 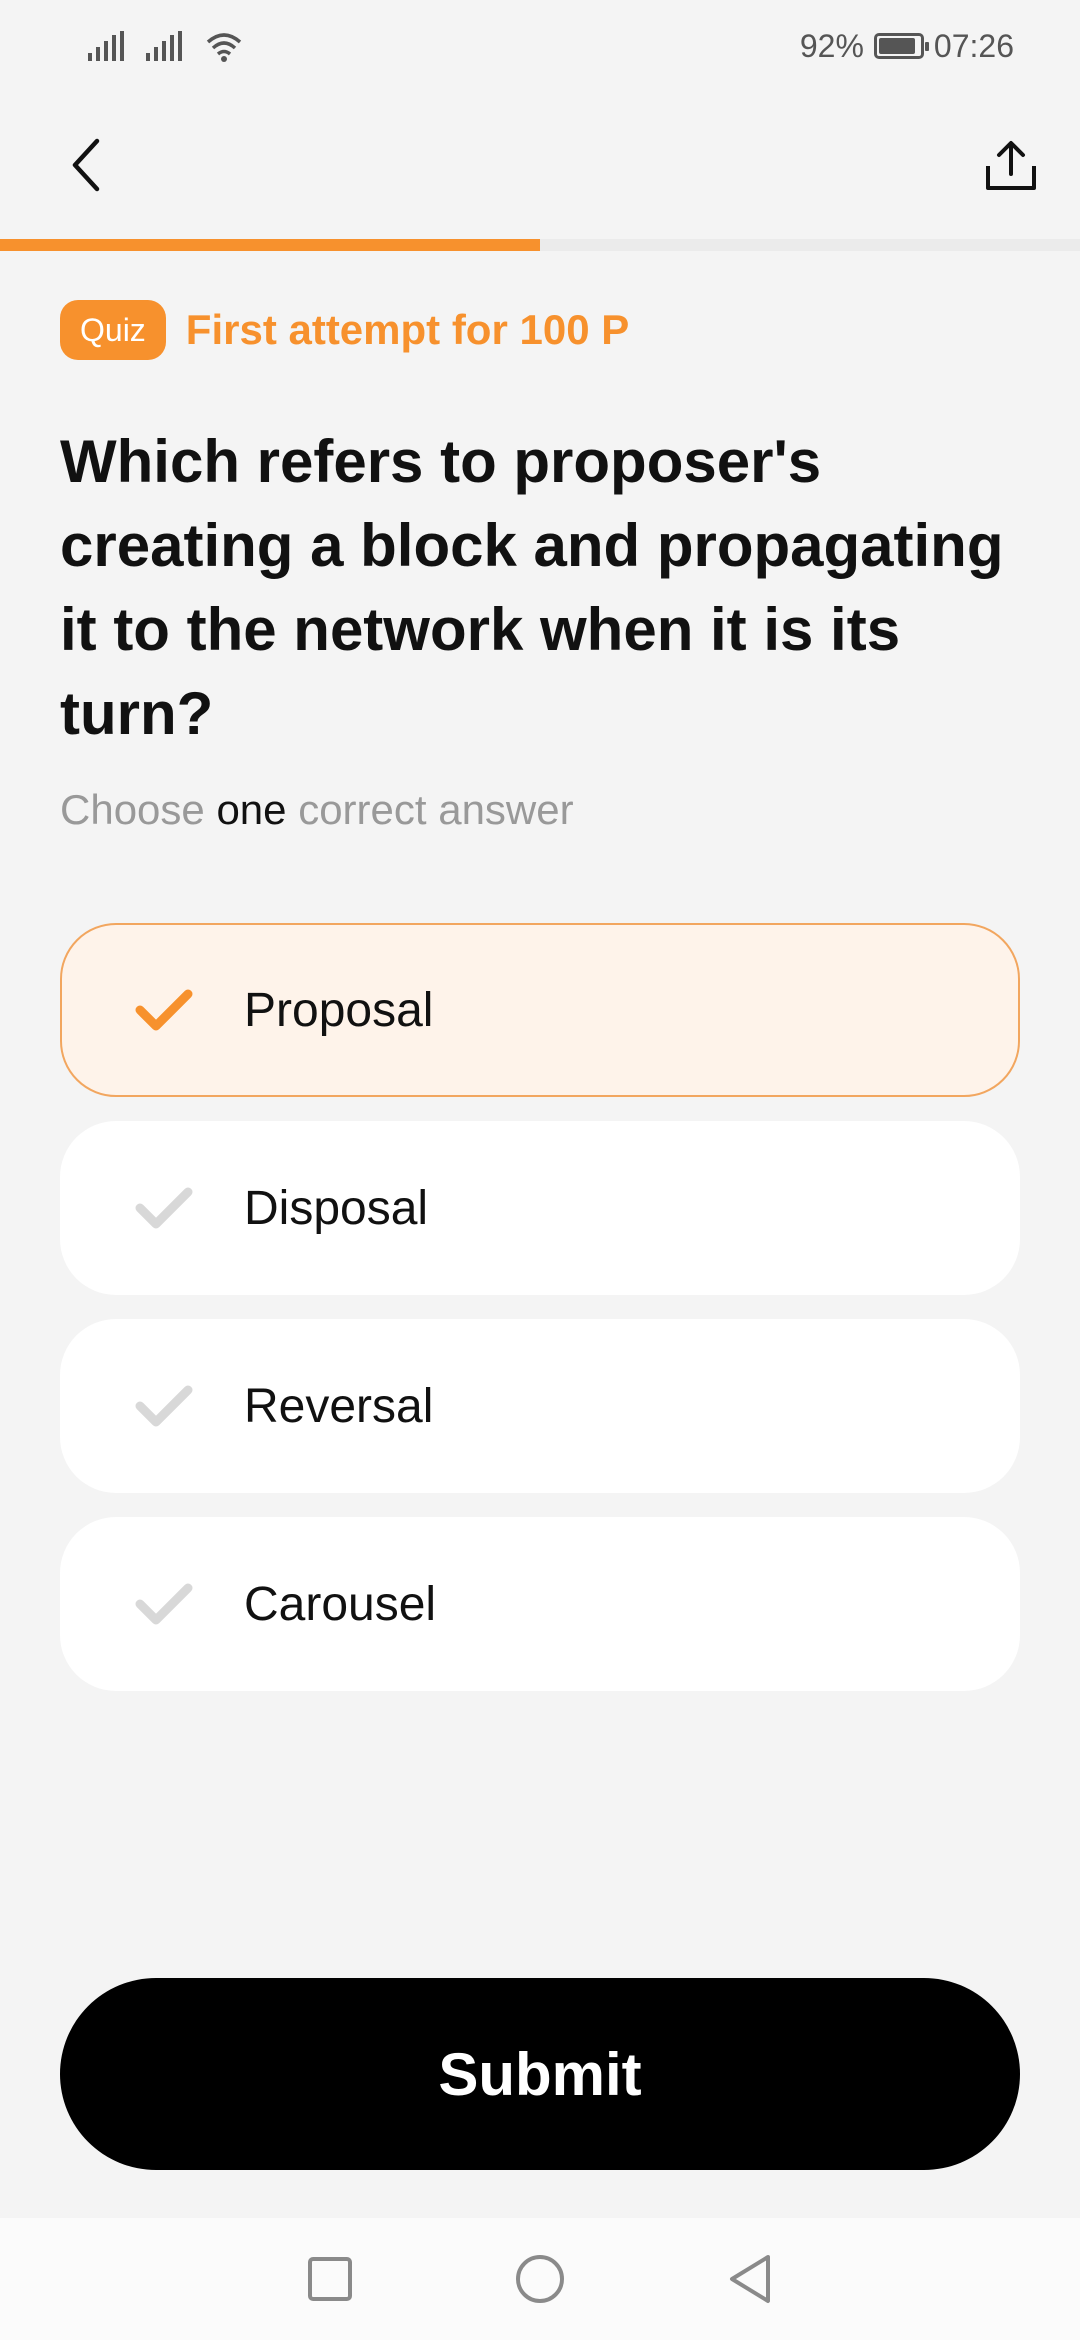 I want to click on back-icon, so click(x=750, y=2279).